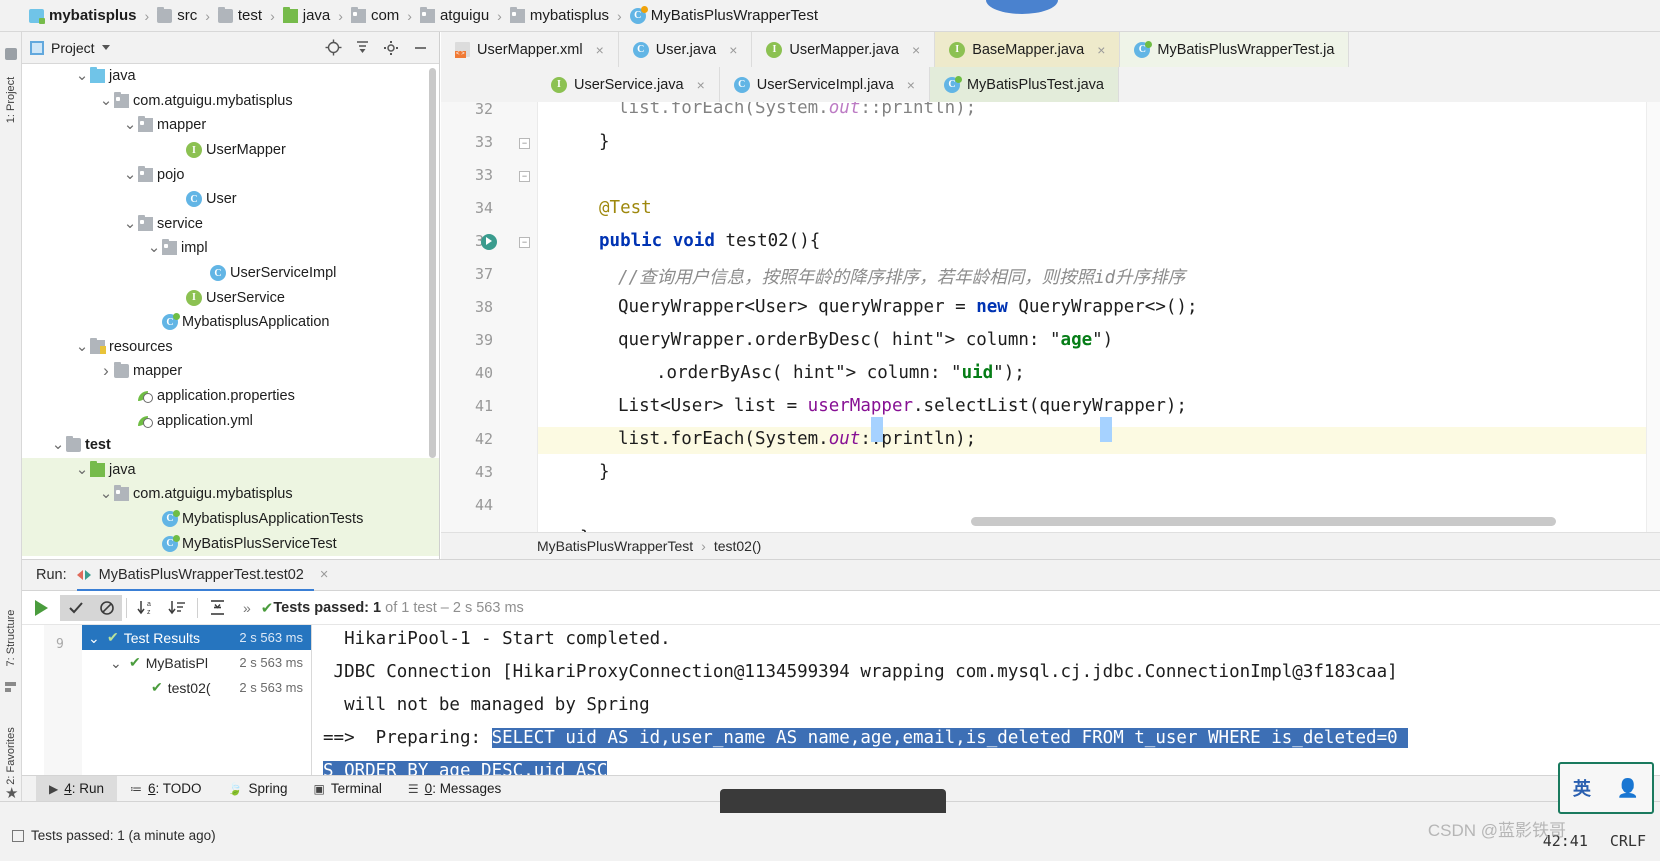  I want to click on line-number: 44, so click(473, 505).